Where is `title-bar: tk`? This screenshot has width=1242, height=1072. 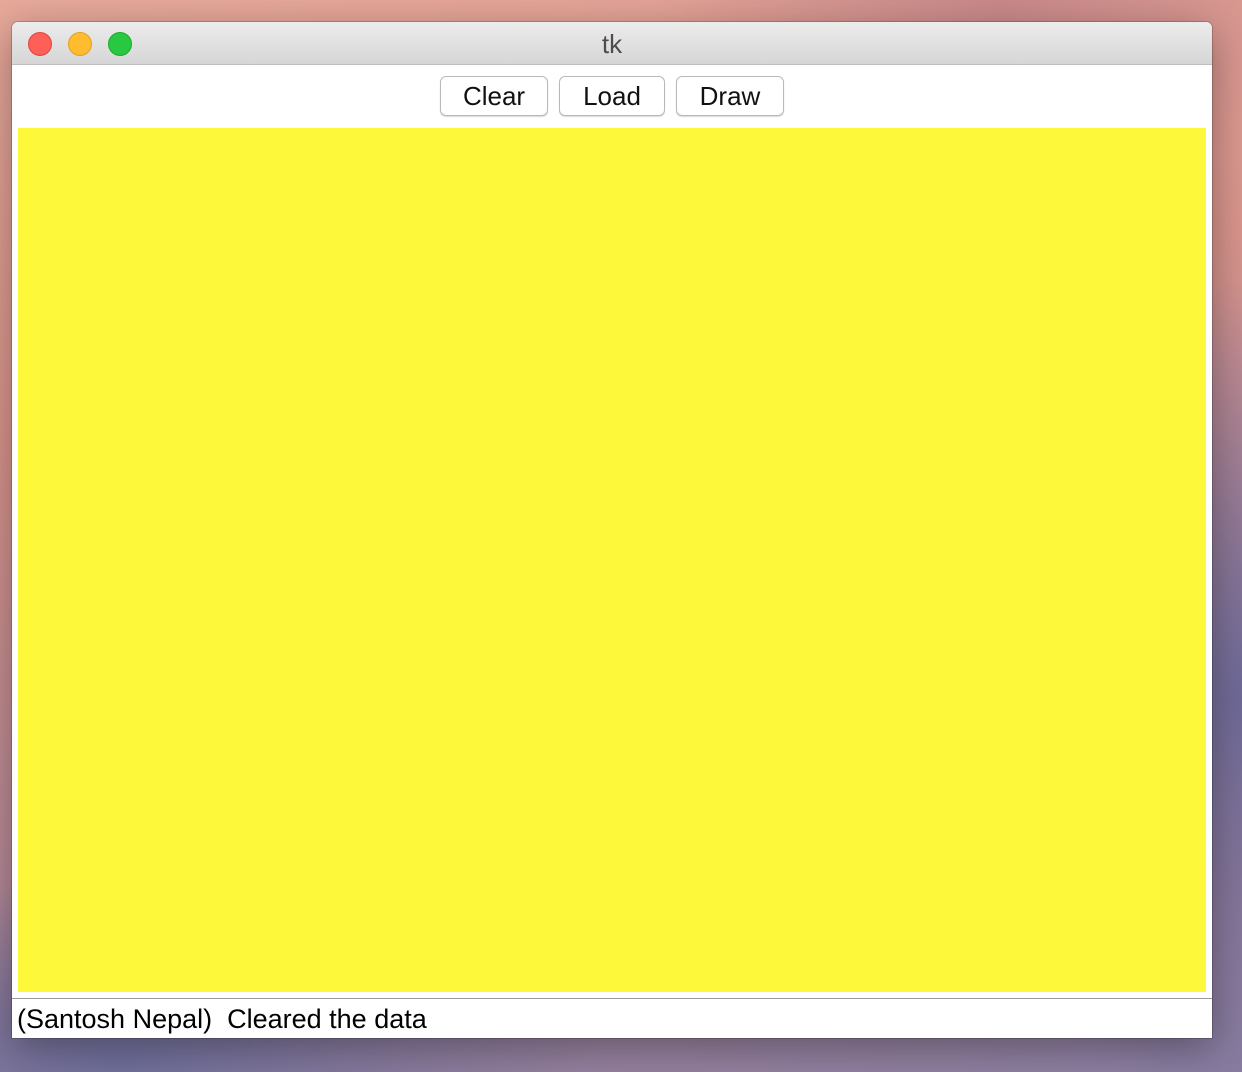 title-bar: tk is located at coordinates (612, 43).